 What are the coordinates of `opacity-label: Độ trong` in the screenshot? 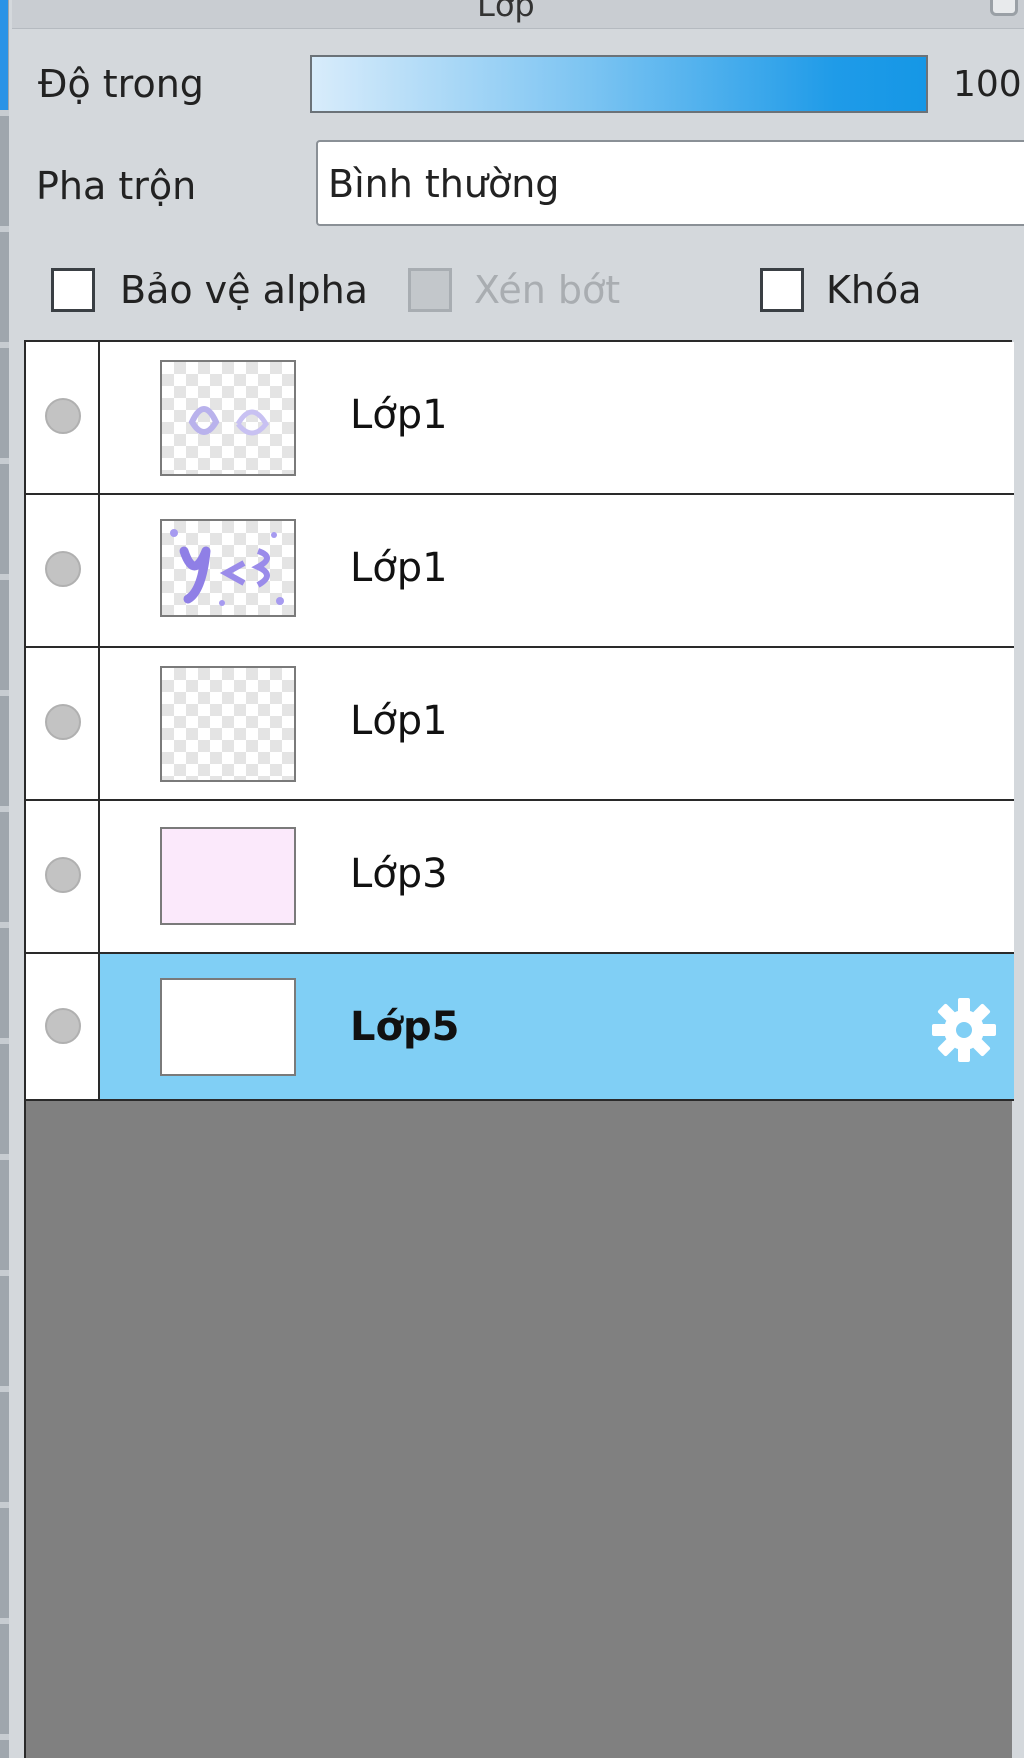 It's located at (121, 84).